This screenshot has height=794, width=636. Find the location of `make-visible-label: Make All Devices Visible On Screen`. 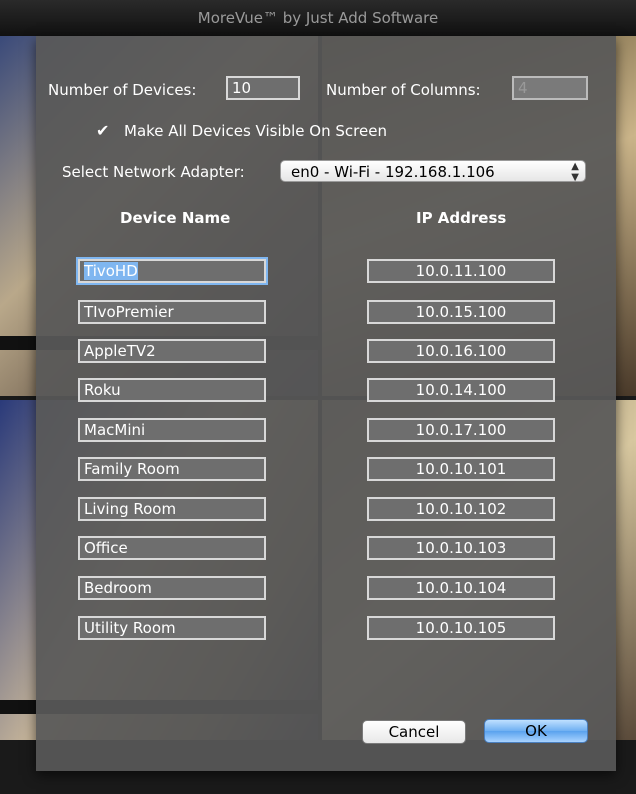

make-visible-label: Make All Devices Visible On Screen is located at coordinates (255, 131).